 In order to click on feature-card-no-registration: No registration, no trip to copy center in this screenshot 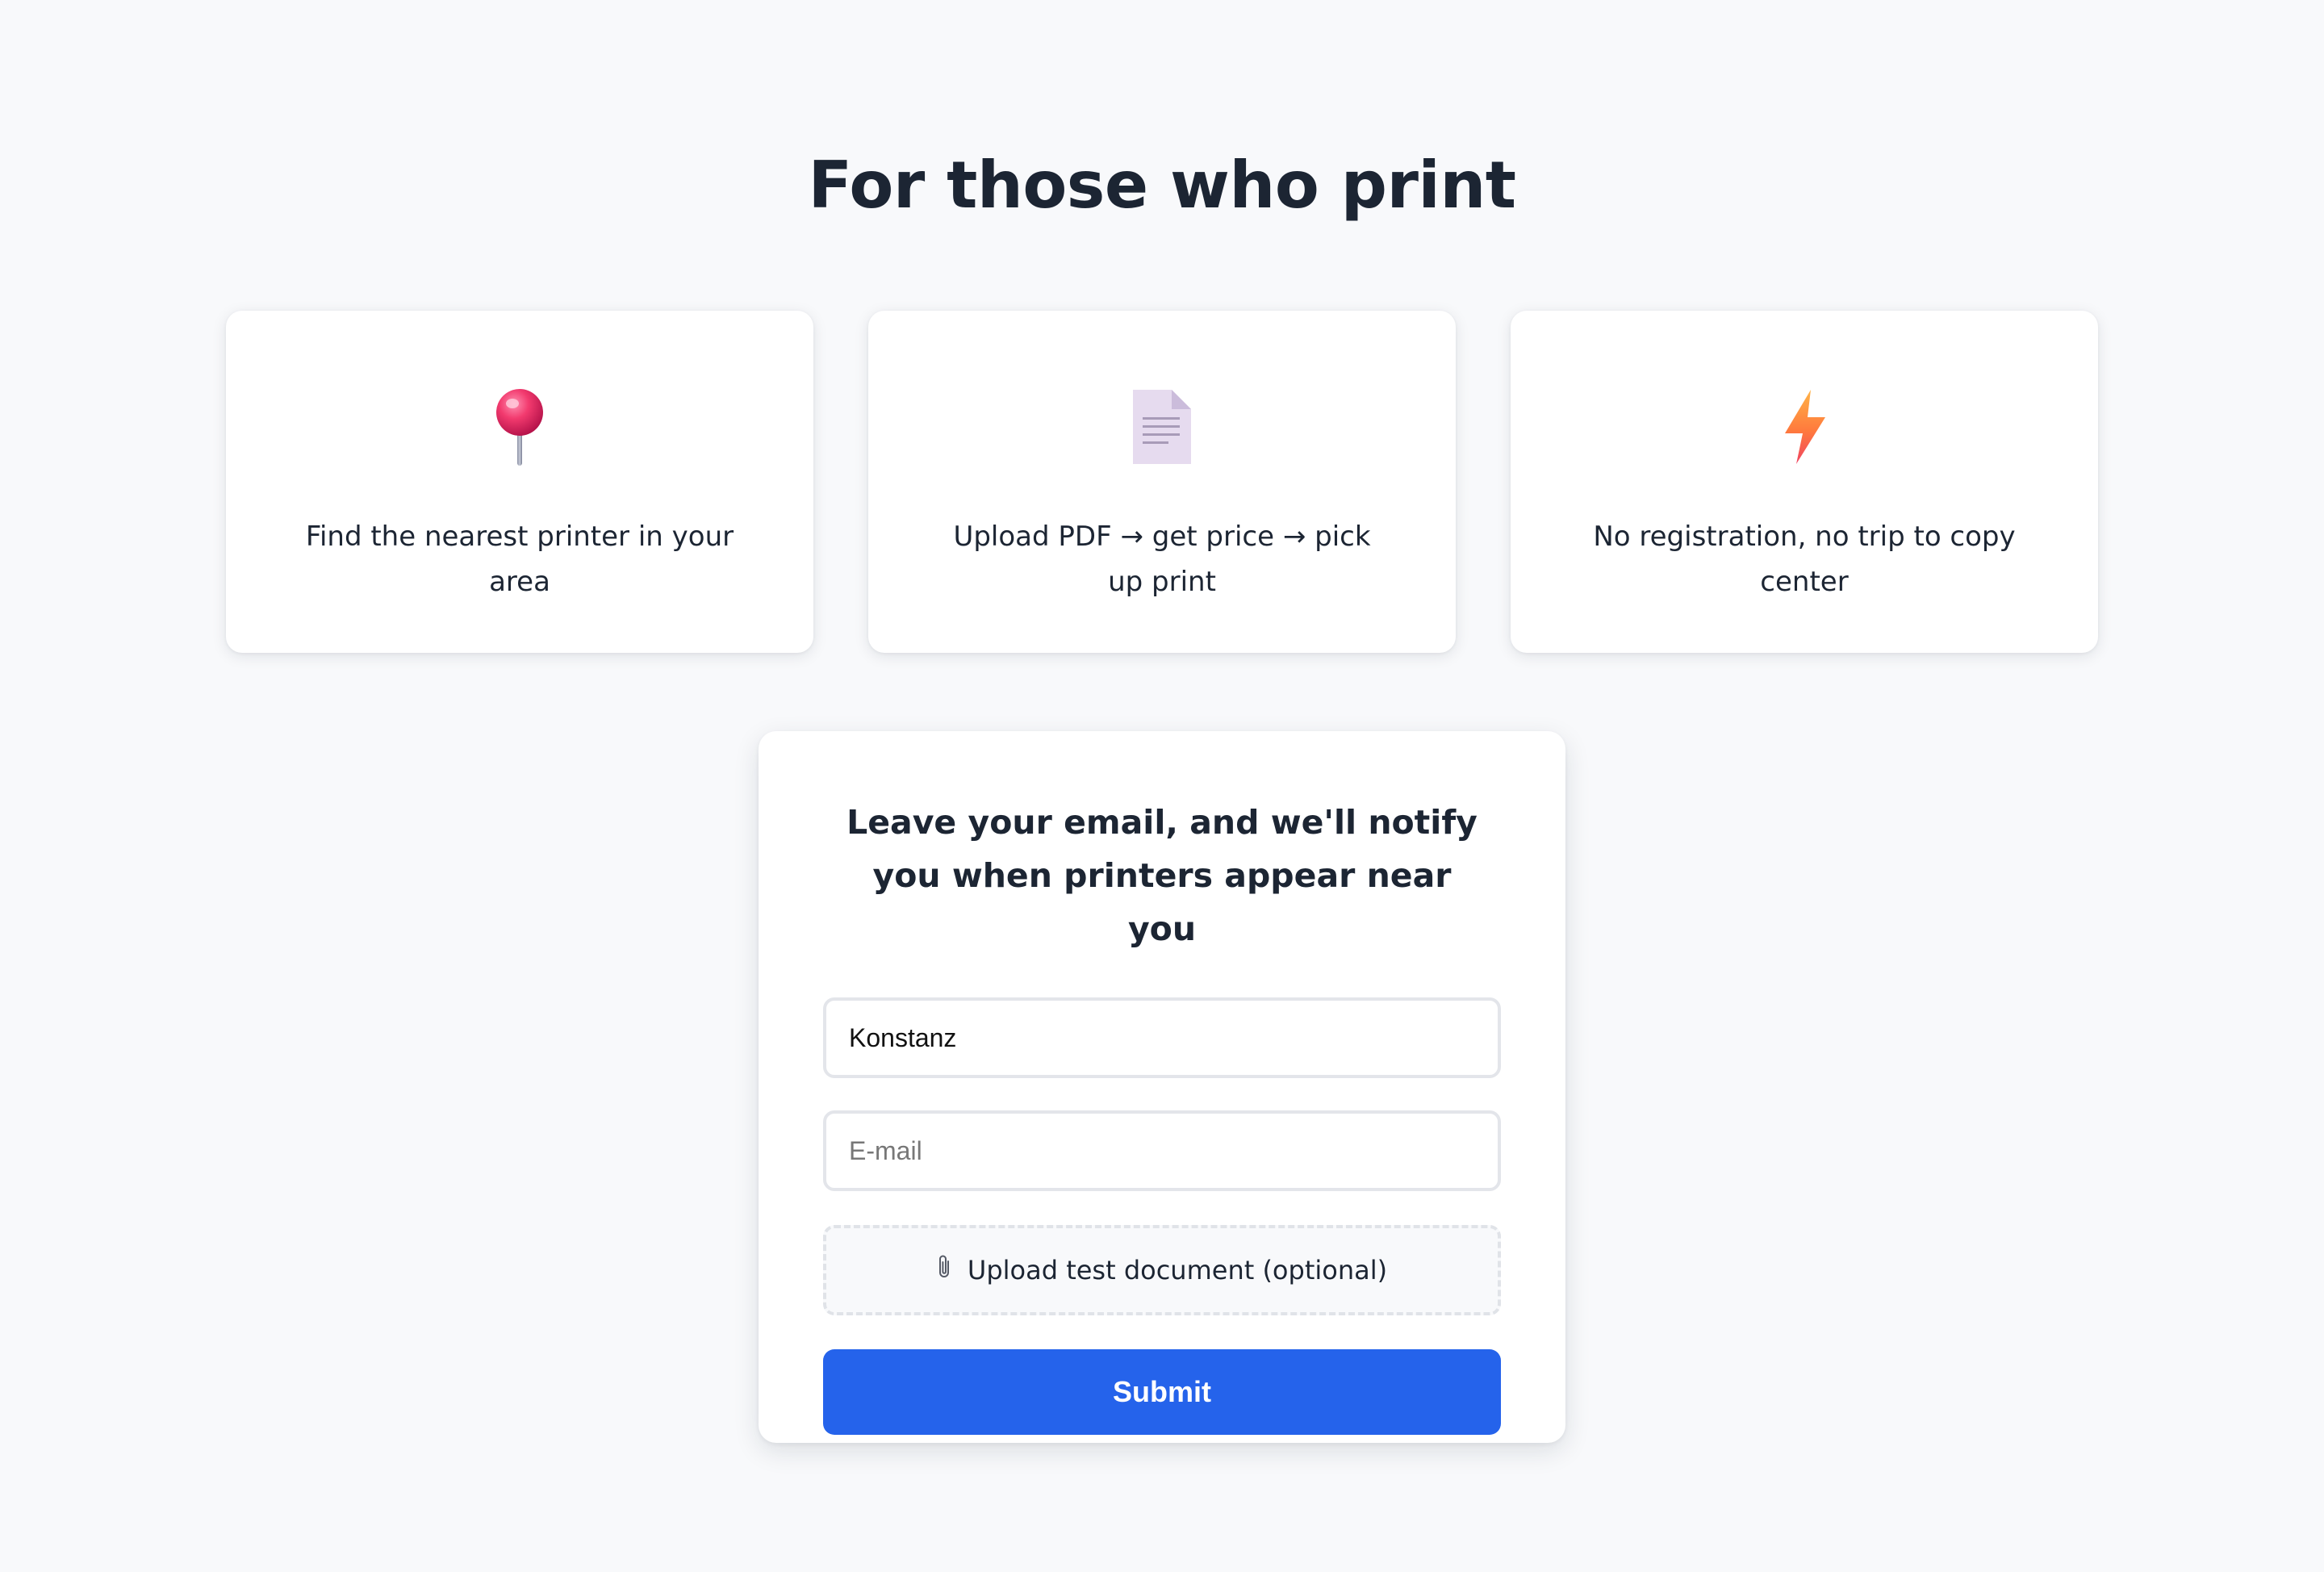, I will do `click(1804, 482)`.